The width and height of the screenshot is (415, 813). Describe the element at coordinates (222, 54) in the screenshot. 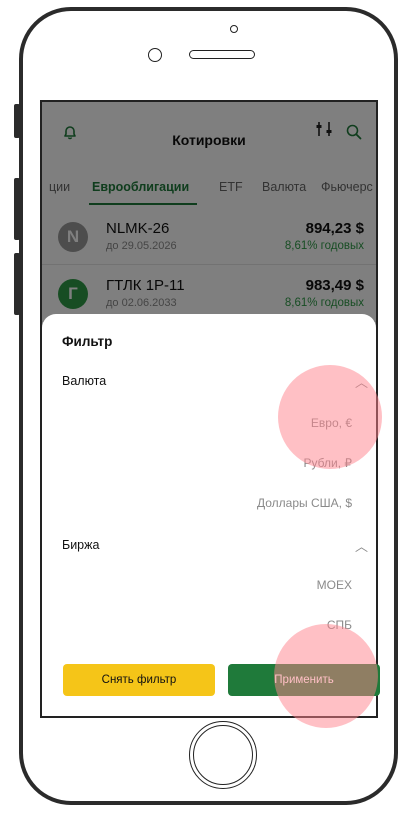

I see `phone-speaker` at that location.